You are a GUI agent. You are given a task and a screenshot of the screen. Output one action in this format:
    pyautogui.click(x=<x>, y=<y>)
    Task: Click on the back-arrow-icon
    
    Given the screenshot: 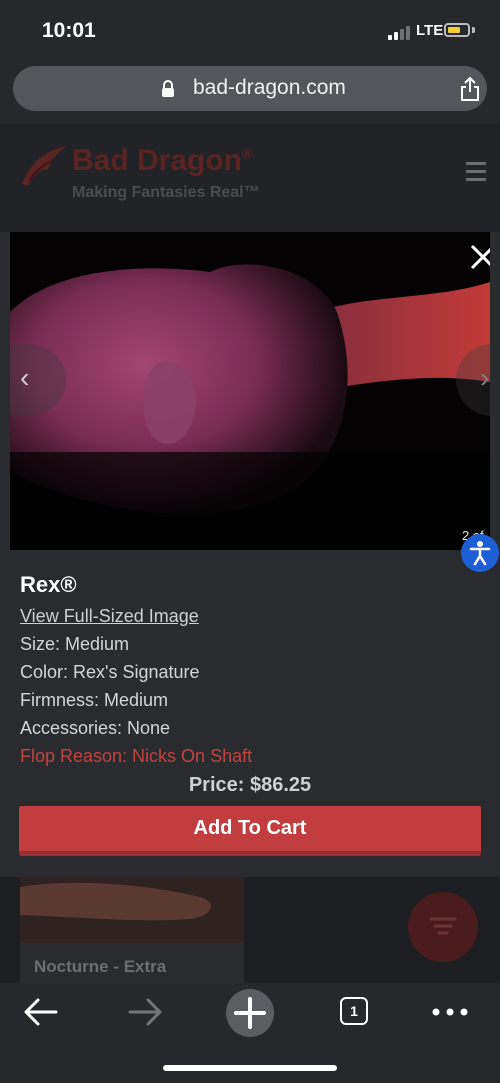 What is the action you would take?
    pyautogui.click(x=40, y=1012)
    